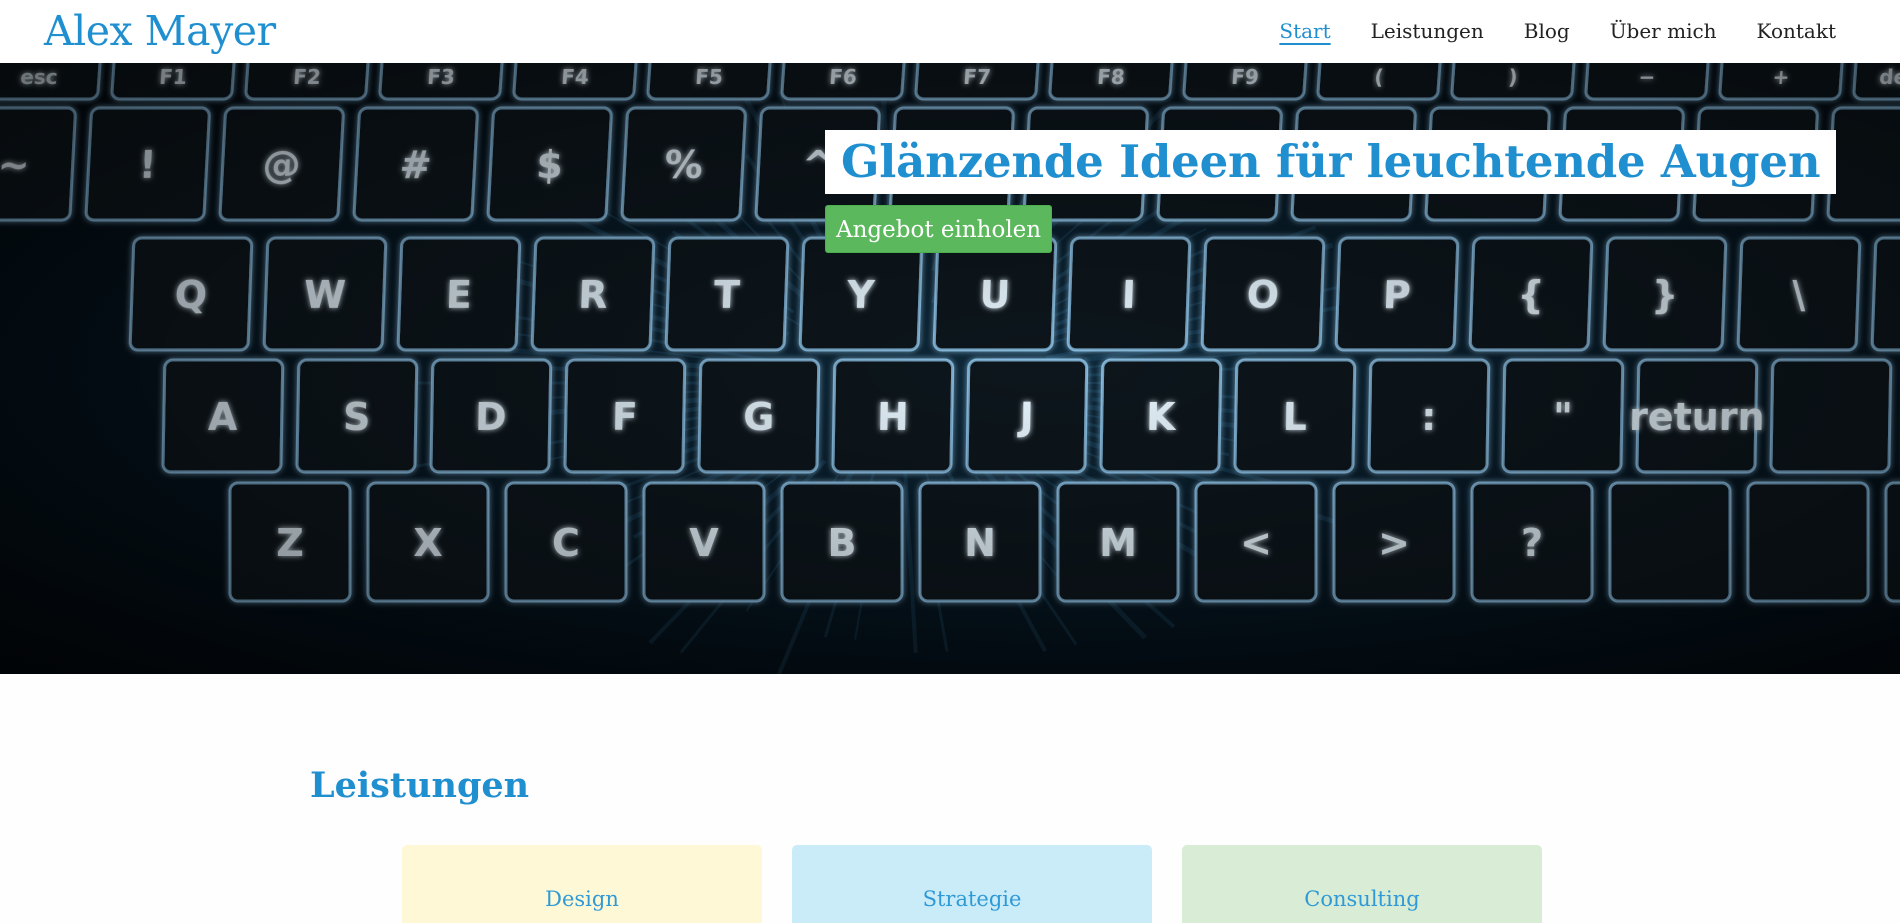 The height and width of the screenshot is (923, 1900). What do you see at coordinates (582, 884) in the screenshot?
I see `service-card-design: Design` at bounding box center [582, 884].